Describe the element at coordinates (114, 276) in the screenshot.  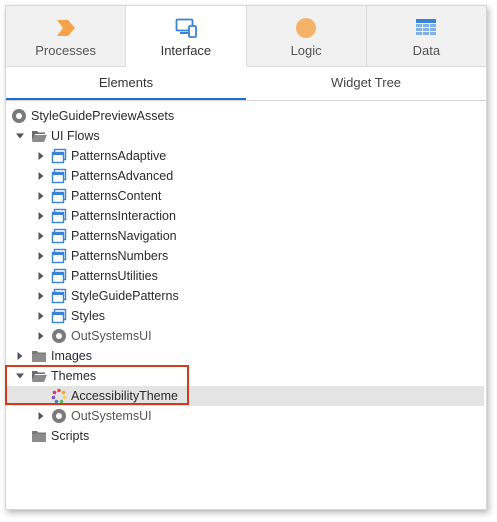
I see `tree-item-label: PatternsUtilities` at that location.